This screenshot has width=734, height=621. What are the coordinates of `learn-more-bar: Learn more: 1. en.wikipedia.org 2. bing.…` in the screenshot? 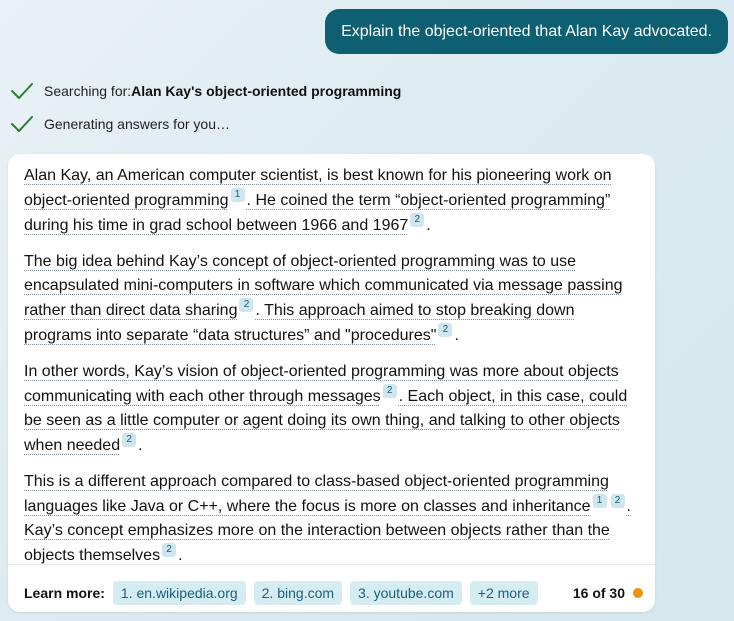 It's located at (285, 593).